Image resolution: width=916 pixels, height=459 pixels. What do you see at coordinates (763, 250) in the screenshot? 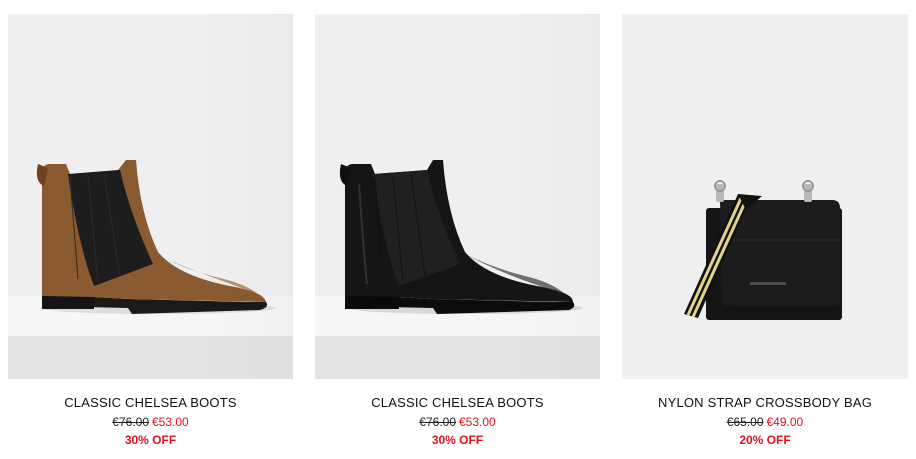
I see `black-crossbody-bag-icon` at bounding box center [763, 250].